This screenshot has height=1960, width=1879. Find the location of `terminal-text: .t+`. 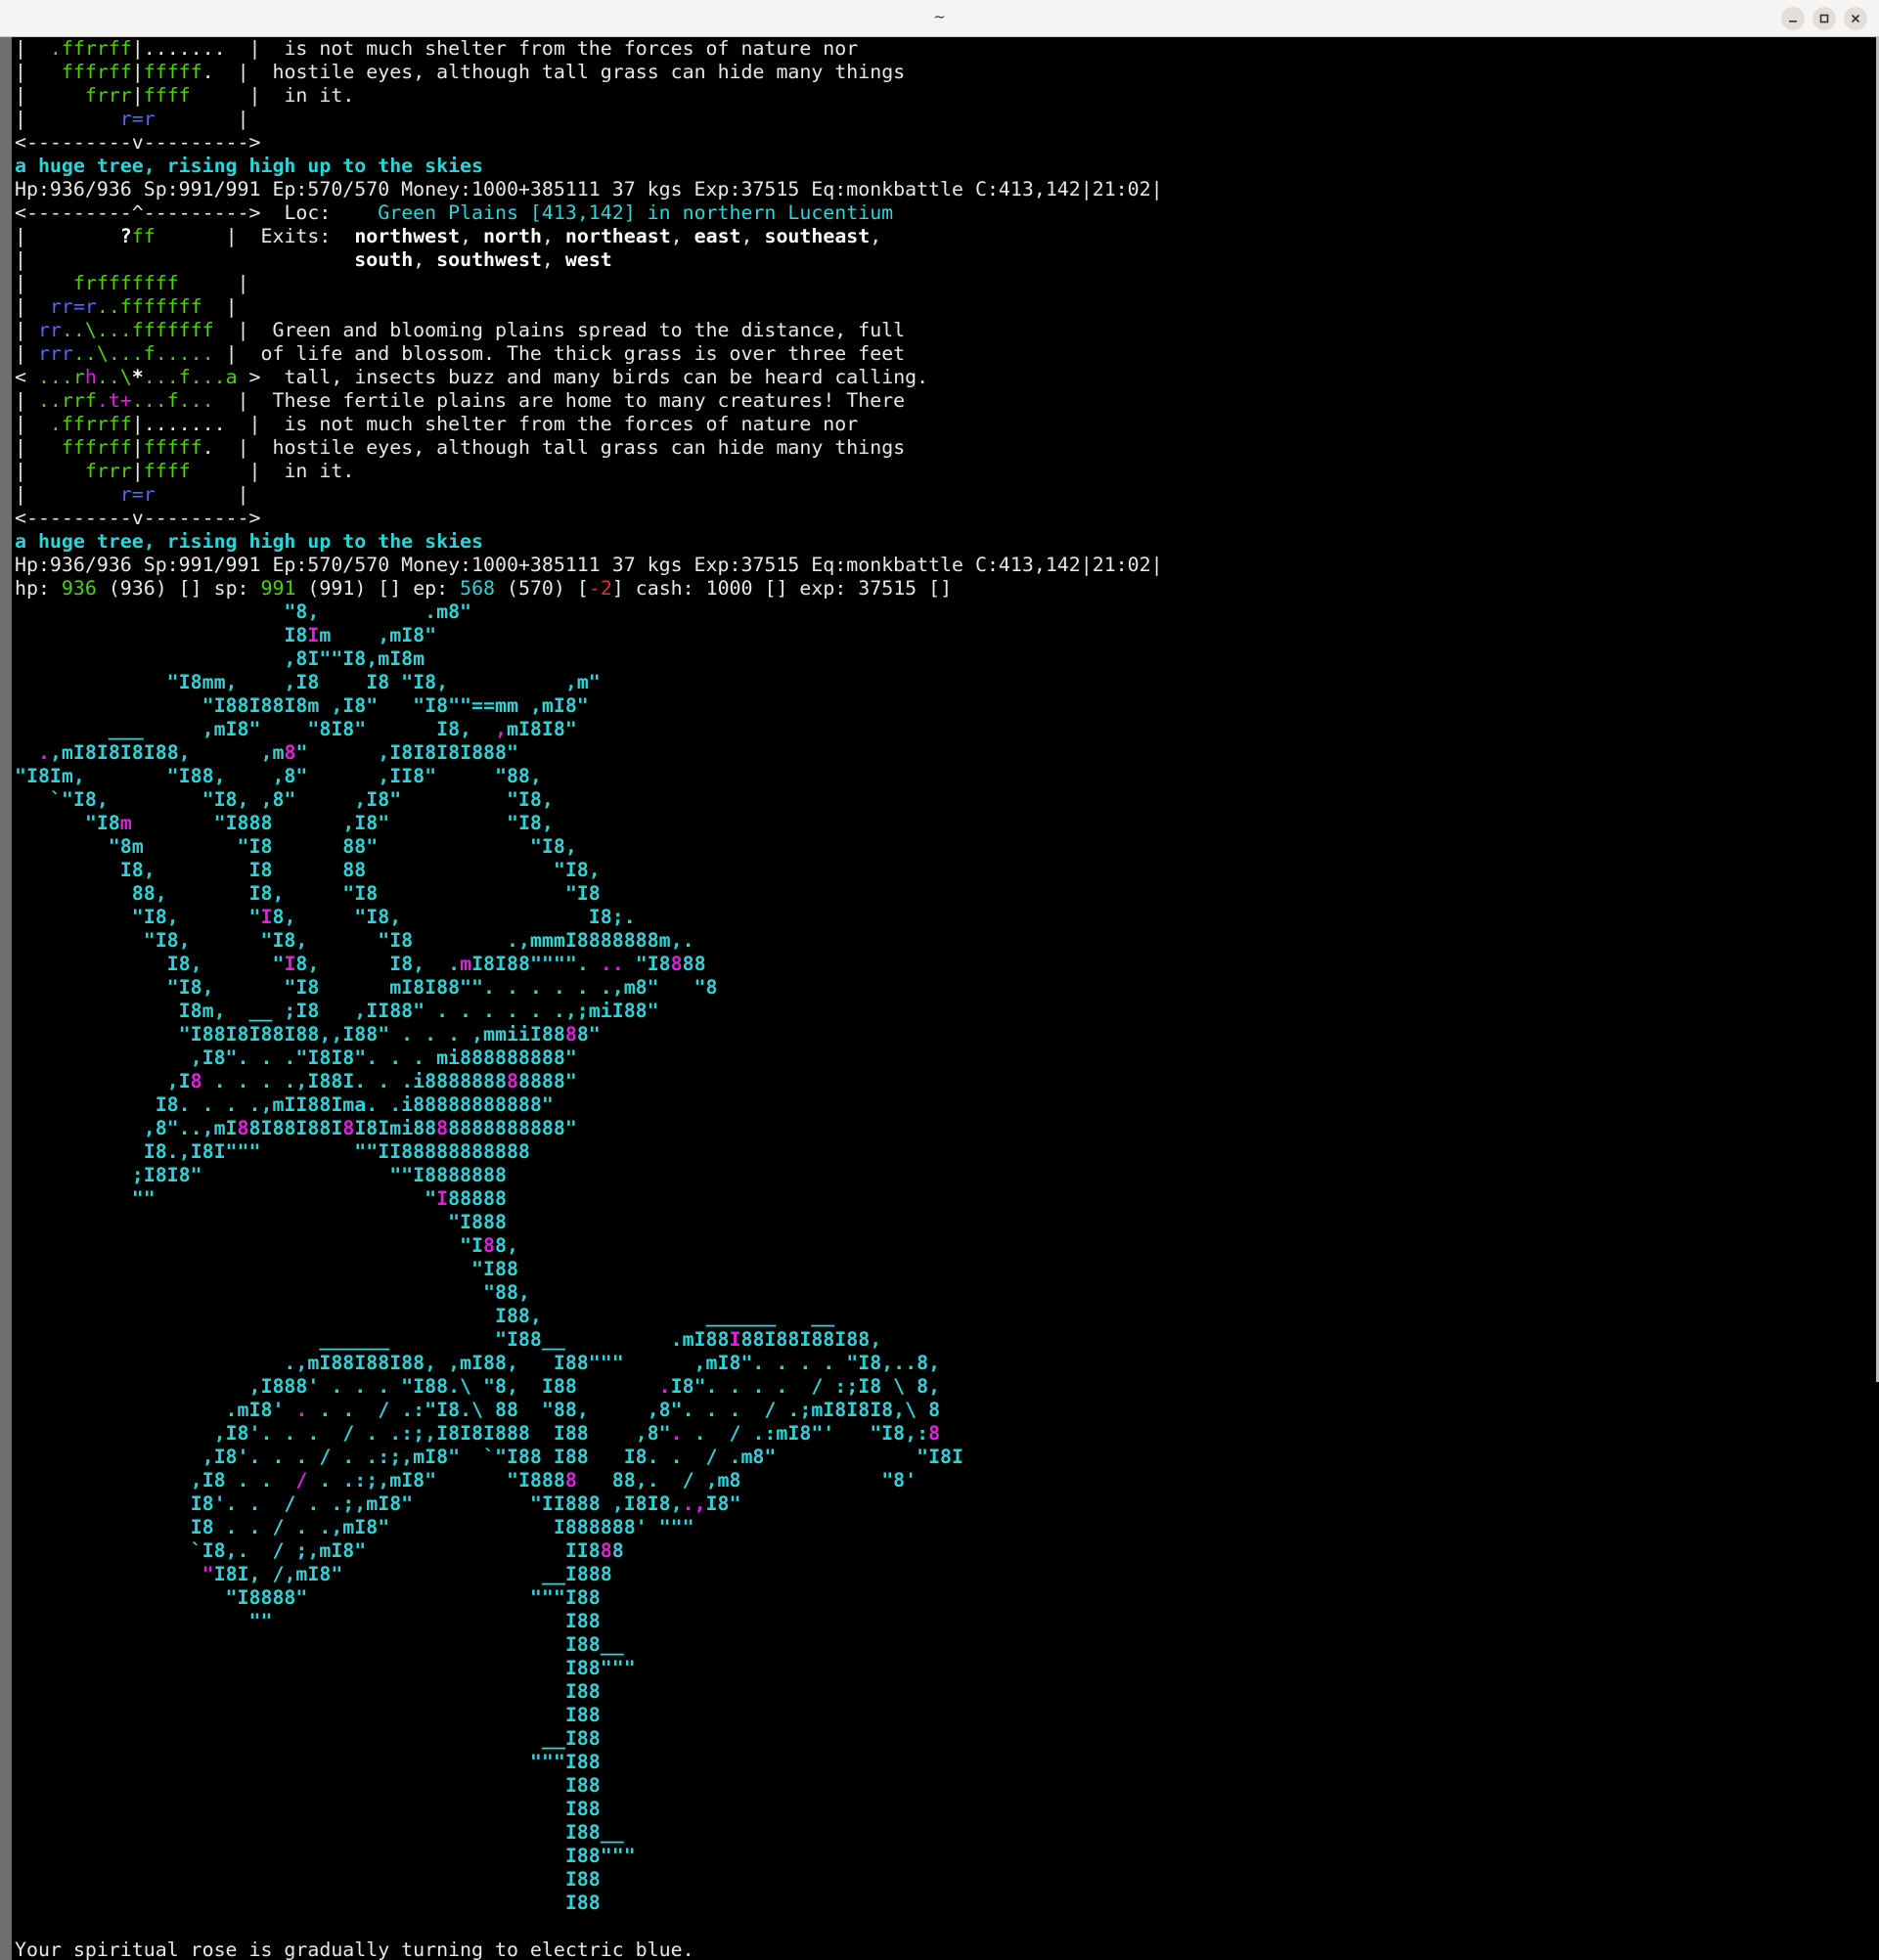

terminal-text: .t+ is located at coordinates (114, 400).